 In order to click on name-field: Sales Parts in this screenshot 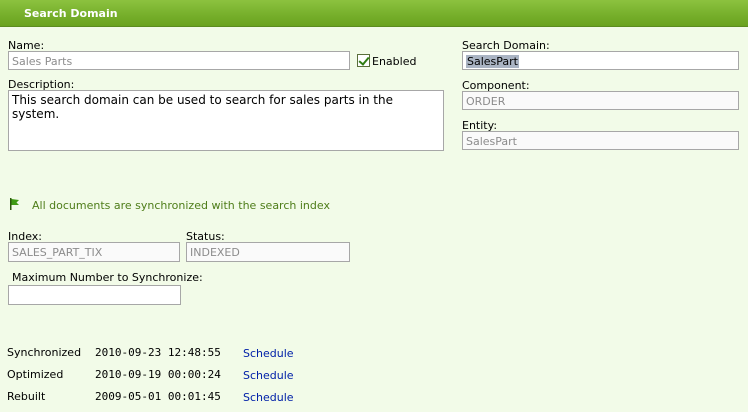, I will do `click(179, 60)`.